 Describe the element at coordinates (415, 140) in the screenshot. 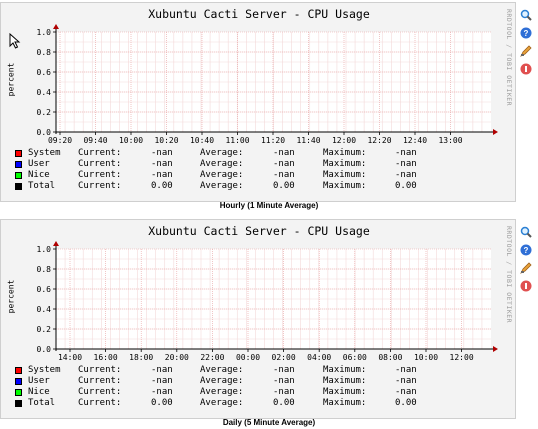

I see `x-tick-label: 12:40` at that location.